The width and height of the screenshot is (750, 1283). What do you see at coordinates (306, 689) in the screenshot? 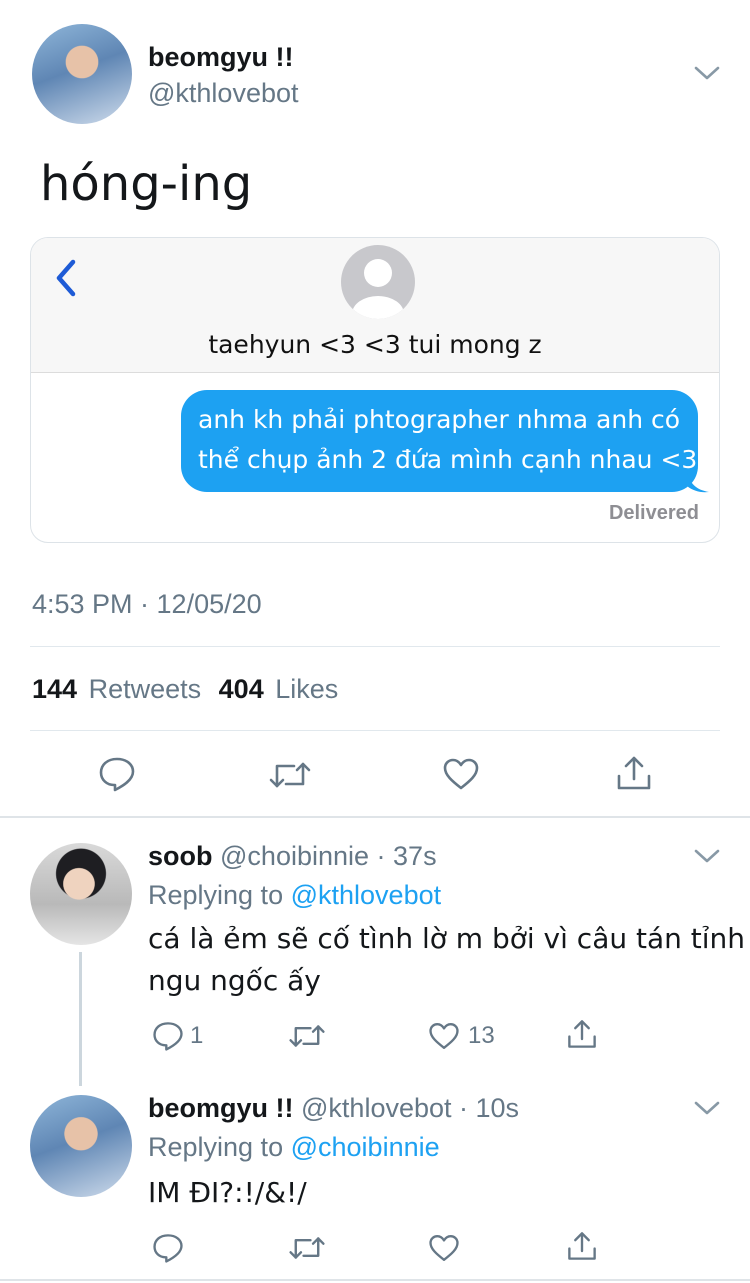
I see `likes-label: Likes` at bounding box center [306, 689].